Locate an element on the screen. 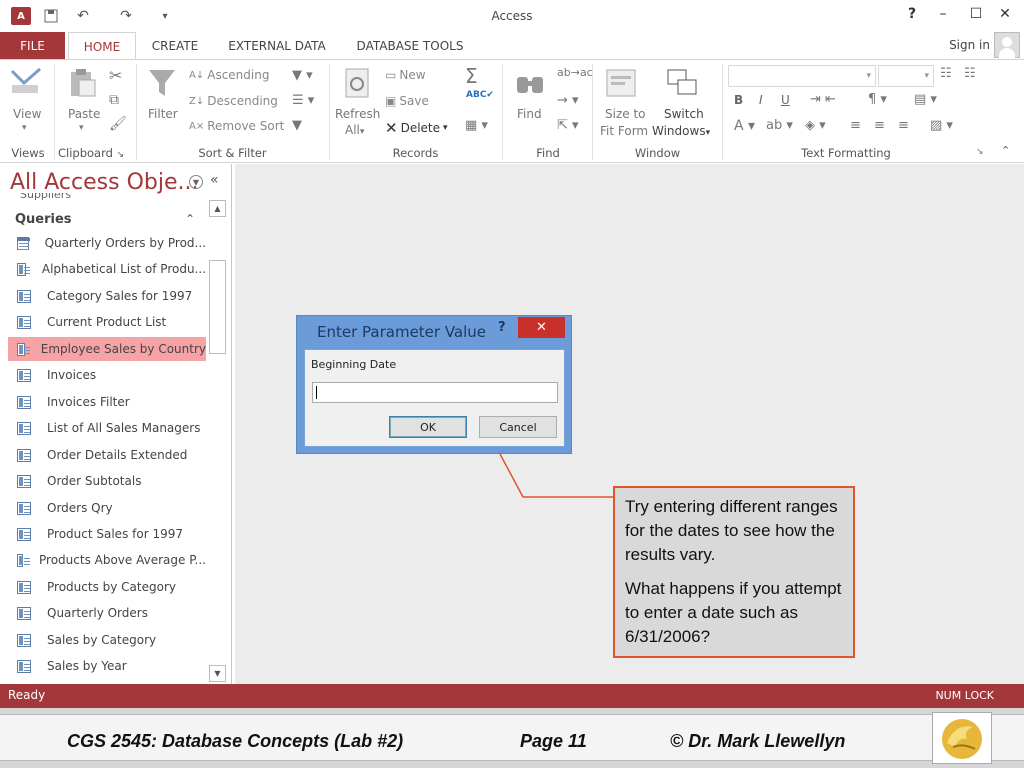 This screenshot has height=768, width=1024. course-title: CGS 2545: Database Concepts (Lab #2) is located at coordinates (235, 741).